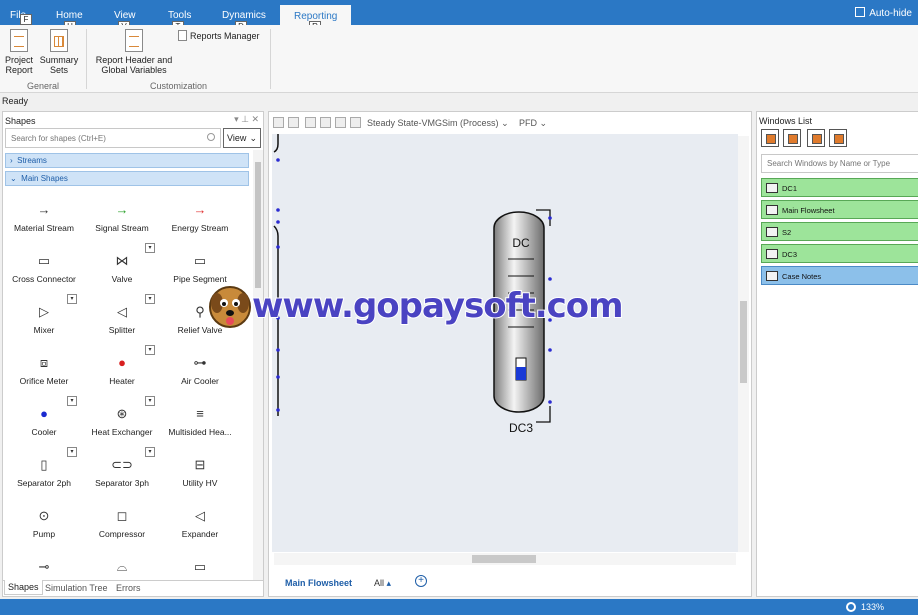 Image resolution: width=918 pixels, height=615 pixels. What do you see at coordinates (122, 368) in the screenshot?
I see `shape-item: ● Heater ▾` at bounding box center [122, 368].